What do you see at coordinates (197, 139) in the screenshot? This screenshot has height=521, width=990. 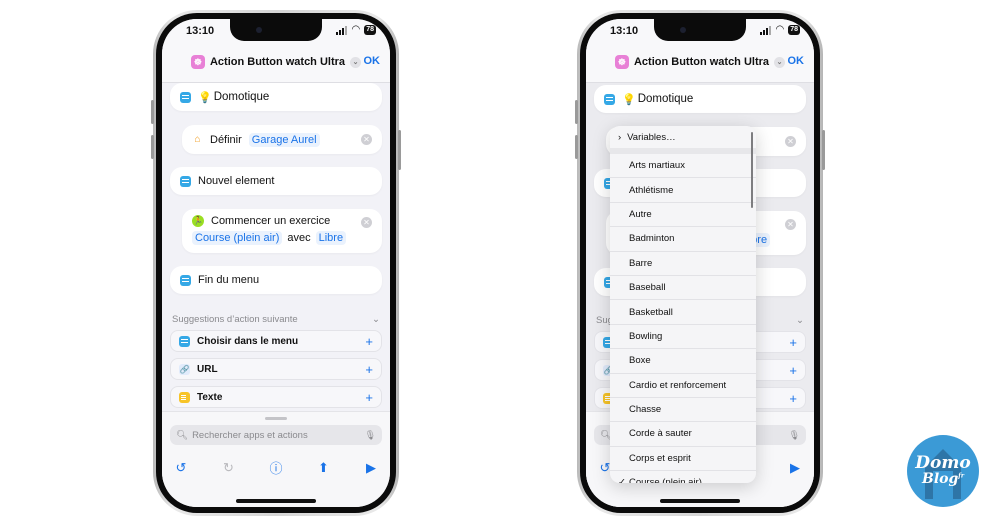 I see `home-icon: ⌂` at bounding box center [197, 139].